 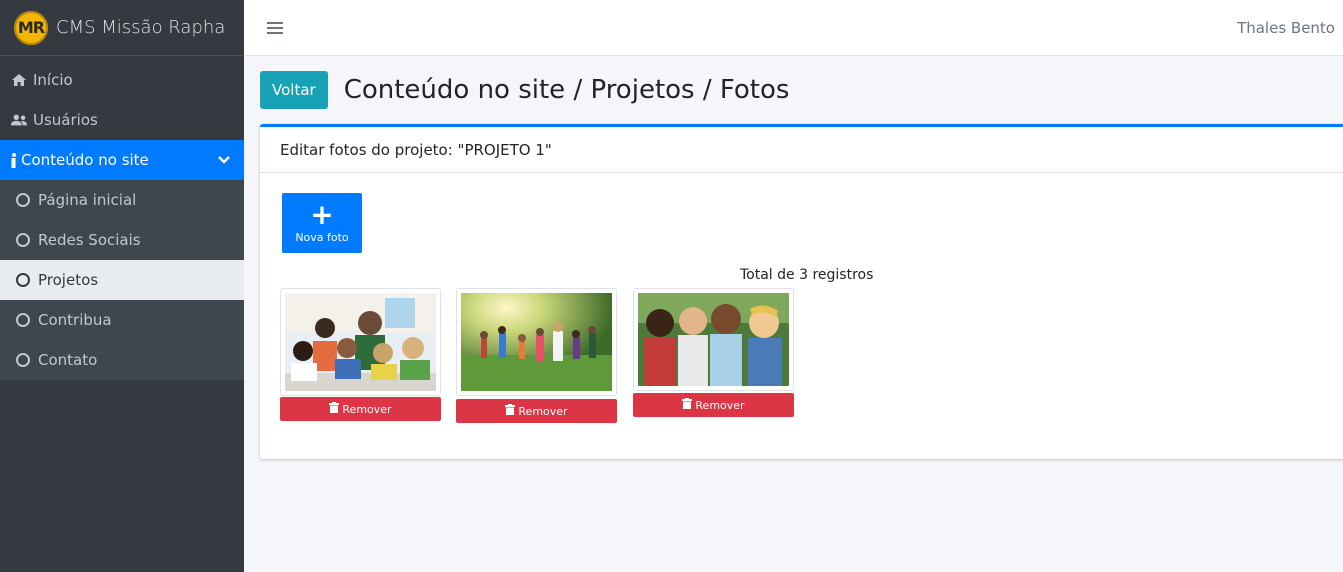 What do you see at coordinates (65, 120) in the screenshot?
I see `sidebar-item-label: Usuários` at bounding box center [65, 120].